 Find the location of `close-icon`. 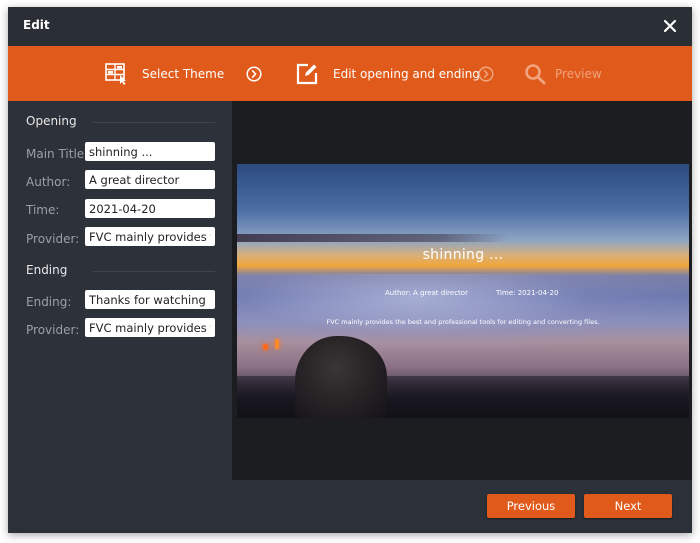

close-icon is located at coordinates (670, 26).